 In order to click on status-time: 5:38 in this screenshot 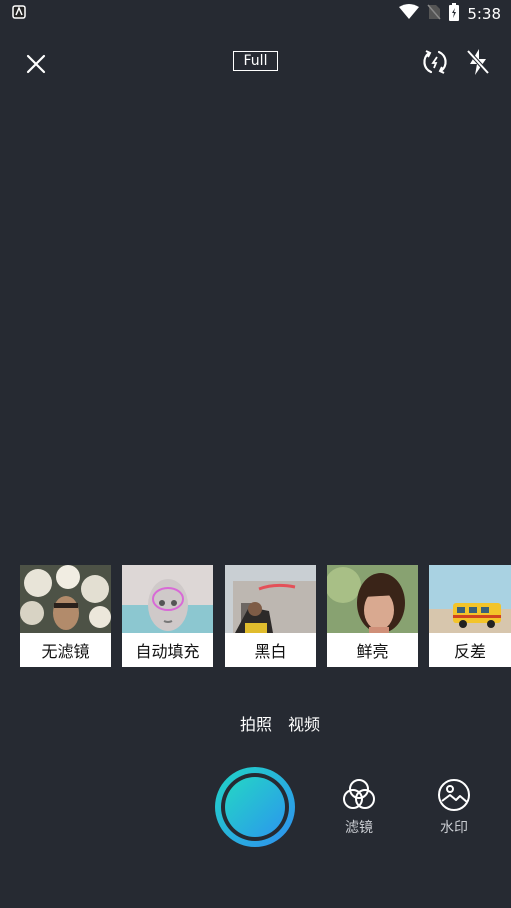, I will do `click(484, 14)`.